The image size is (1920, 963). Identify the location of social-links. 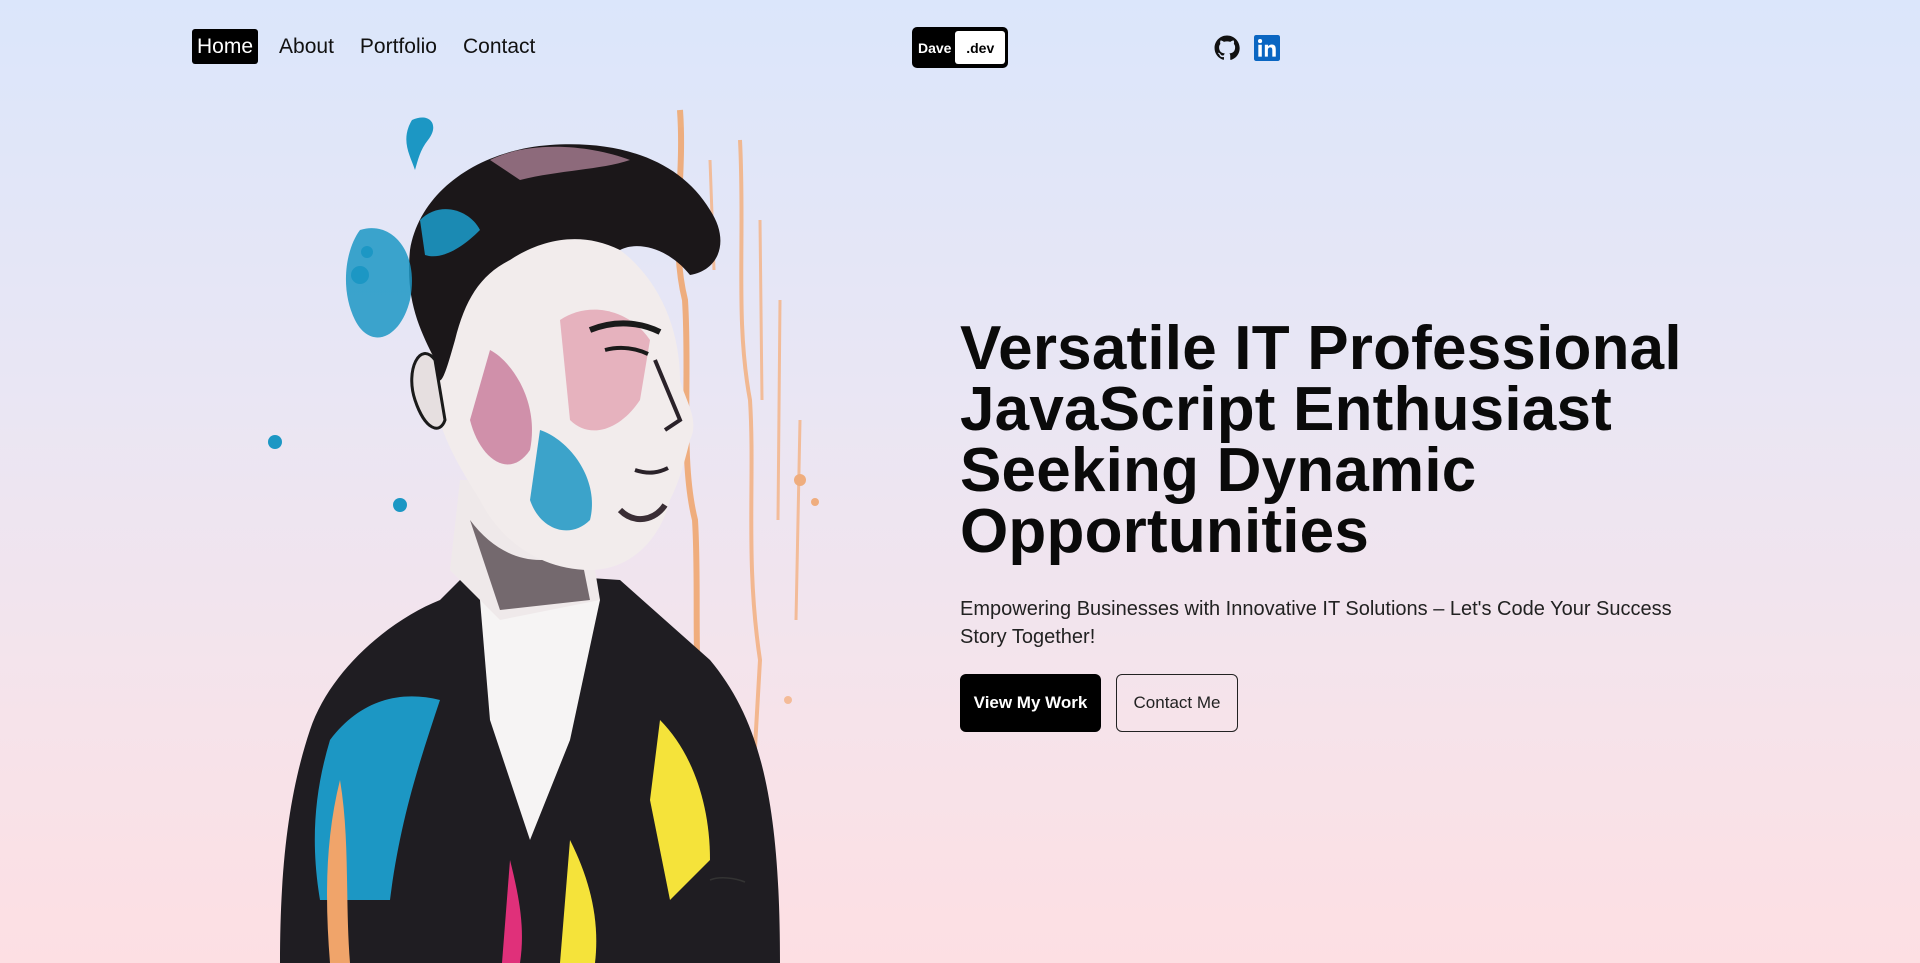
(1247, 48).